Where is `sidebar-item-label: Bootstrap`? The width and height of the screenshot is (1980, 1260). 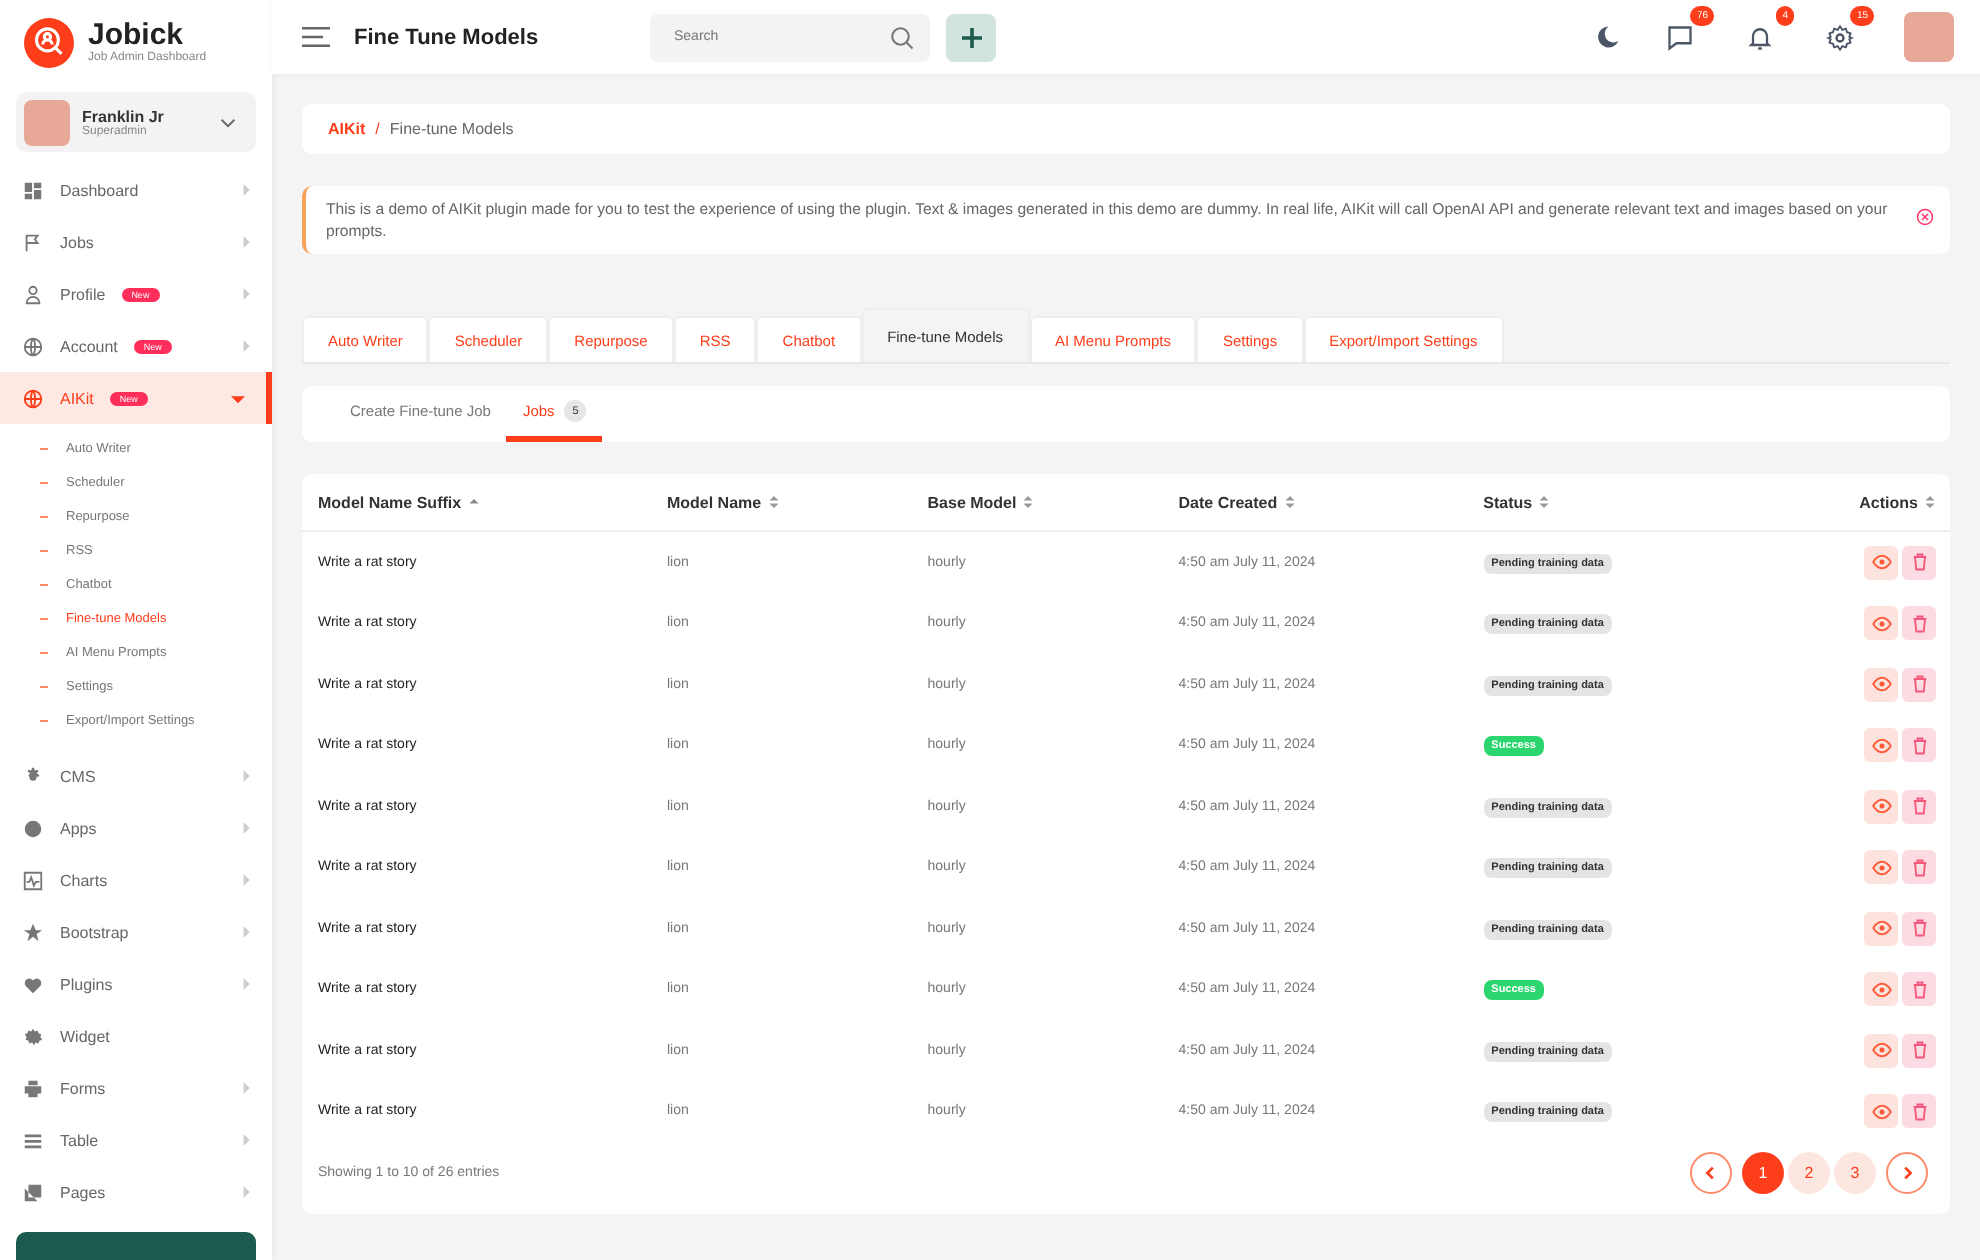
sidebar-item-label: Bootstrap is located at coordinates (94, 932).